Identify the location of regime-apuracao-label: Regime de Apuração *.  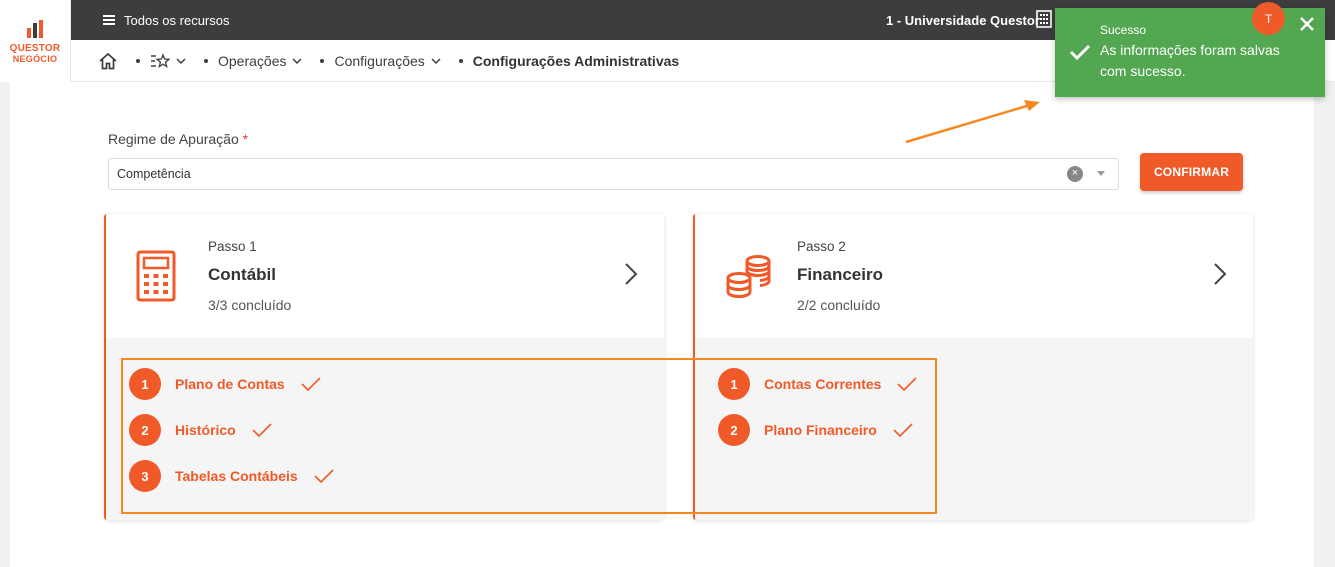
(178, 139).